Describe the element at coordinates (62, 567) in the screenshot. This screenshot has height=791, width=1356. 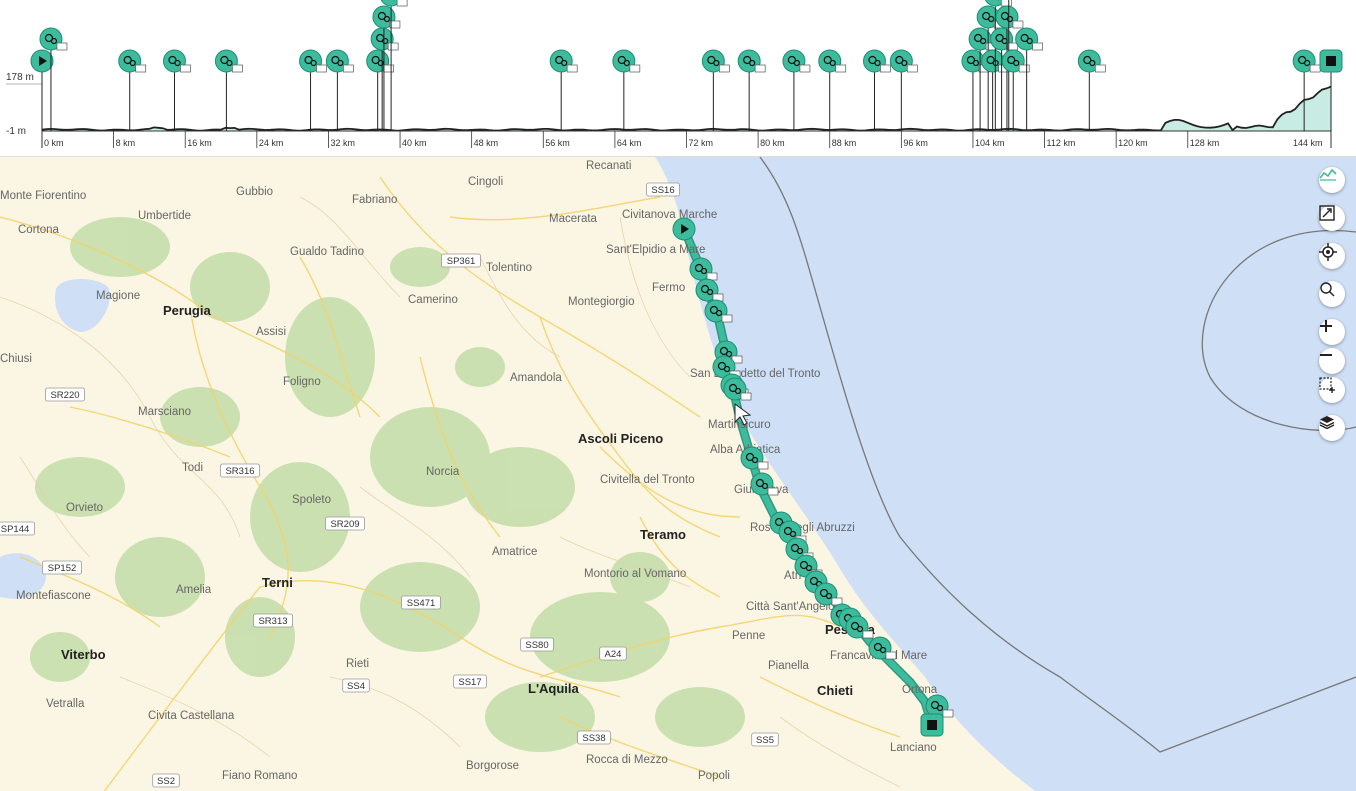
I see `road-shield: SP152` at that location.